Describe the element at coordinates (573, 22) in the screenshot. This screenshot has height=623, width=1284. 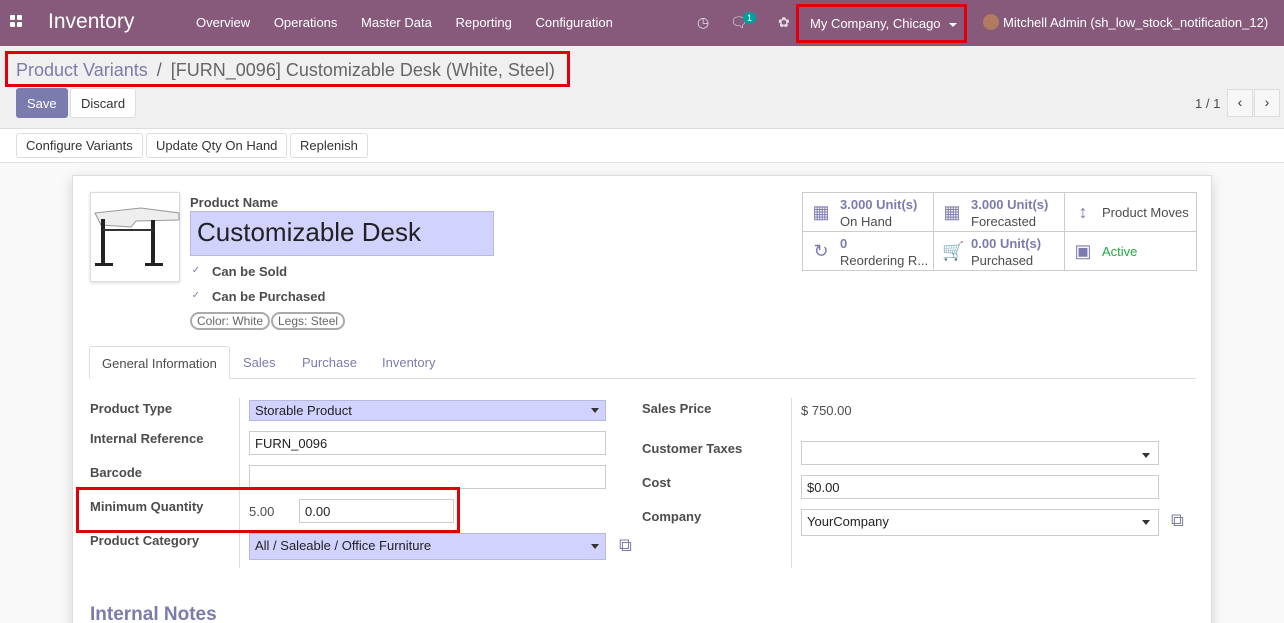
I see `menu-configuration: Configuration` at that location.